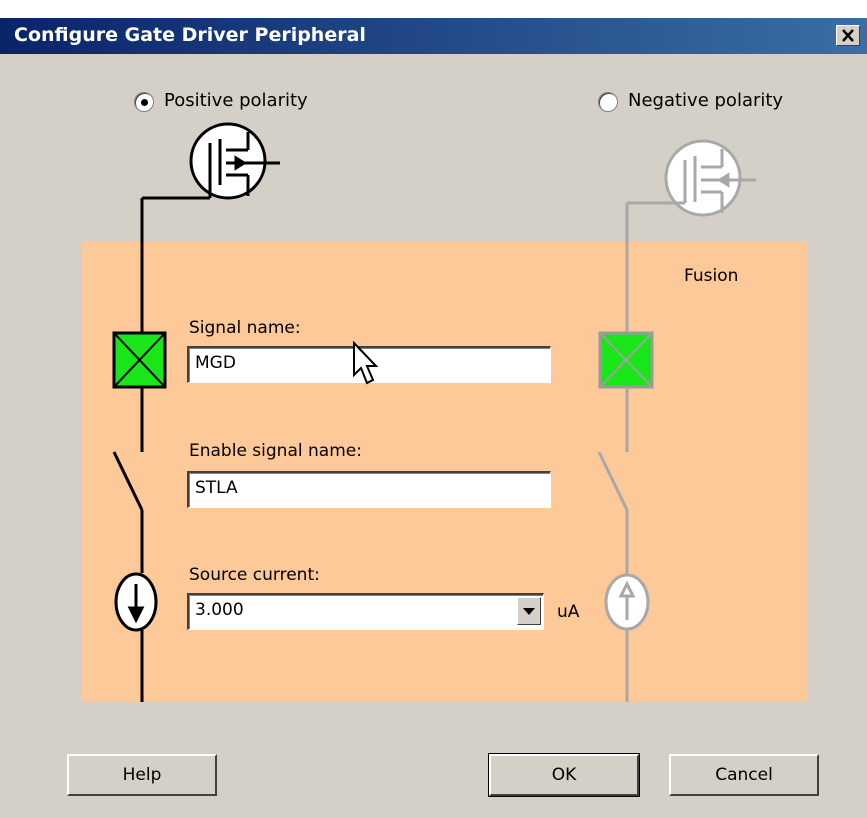 The height and width of the screenshot is (818, 867). Describe the element at coordinates (275, 451) in the screenshot. I see `enable-signal-name-label: Enable signal name:` at that location.